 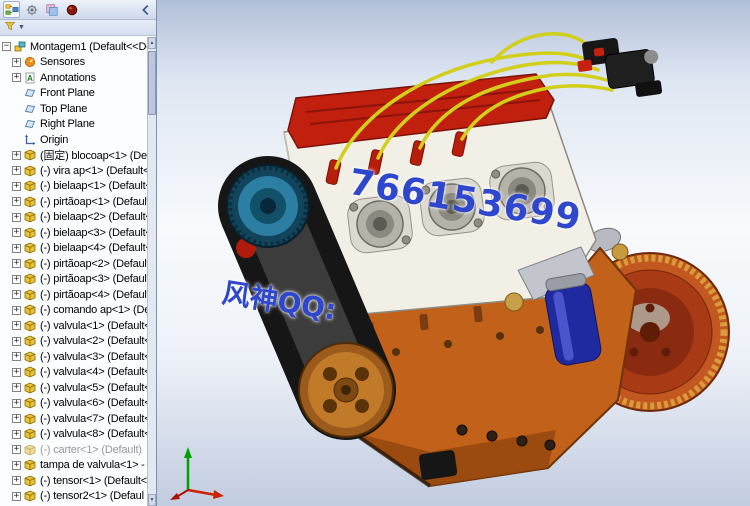 What do you see at coordinates (73, 187) in the screenshot?
I see `tree-item: + (-) bielaap<1> (Default<` at bounding box center [73, 187].